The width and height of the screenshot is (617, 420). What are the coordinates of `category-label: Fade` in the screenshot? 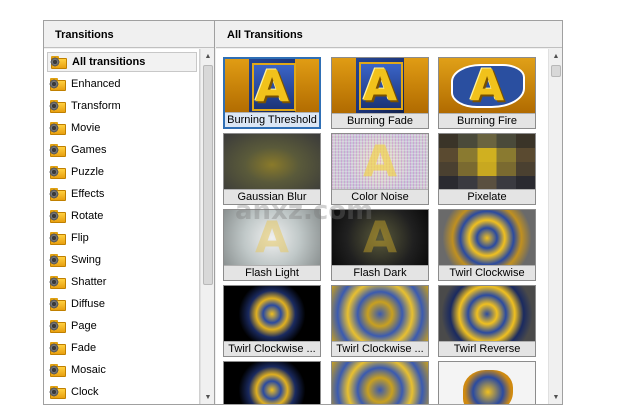 It's located at (84, 348).